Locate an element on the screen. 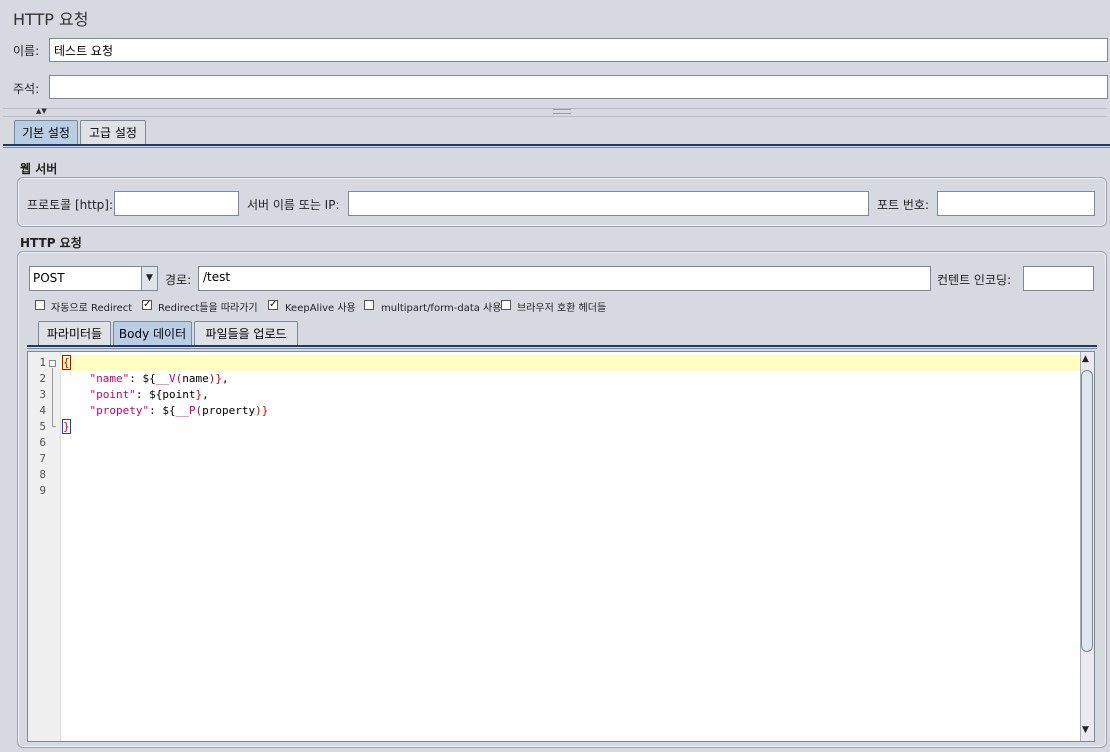 The width and height of the screenshot is (1110, 752). protocol-label: 프로토콜 [http]: is located at coordinates (70, 205).